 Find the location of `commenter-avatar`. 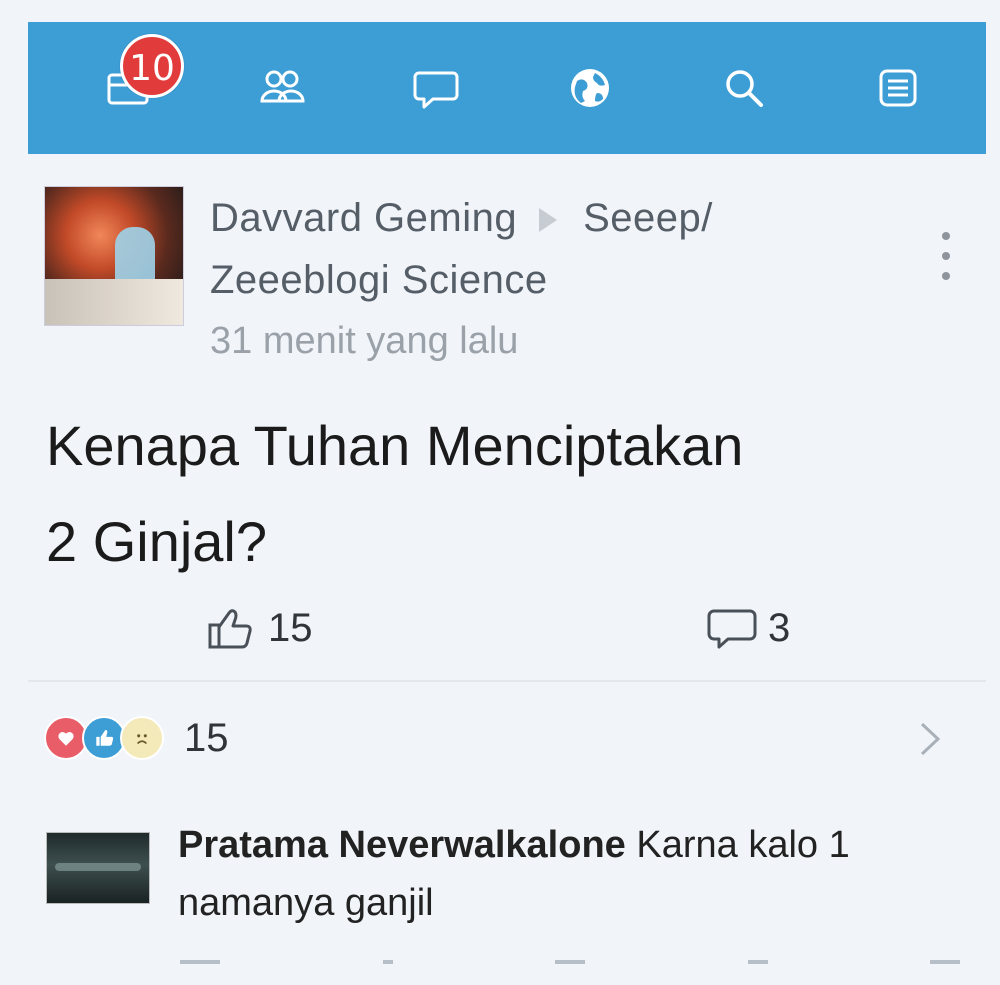

commenter-avatar is located at coordinates (98, 868).